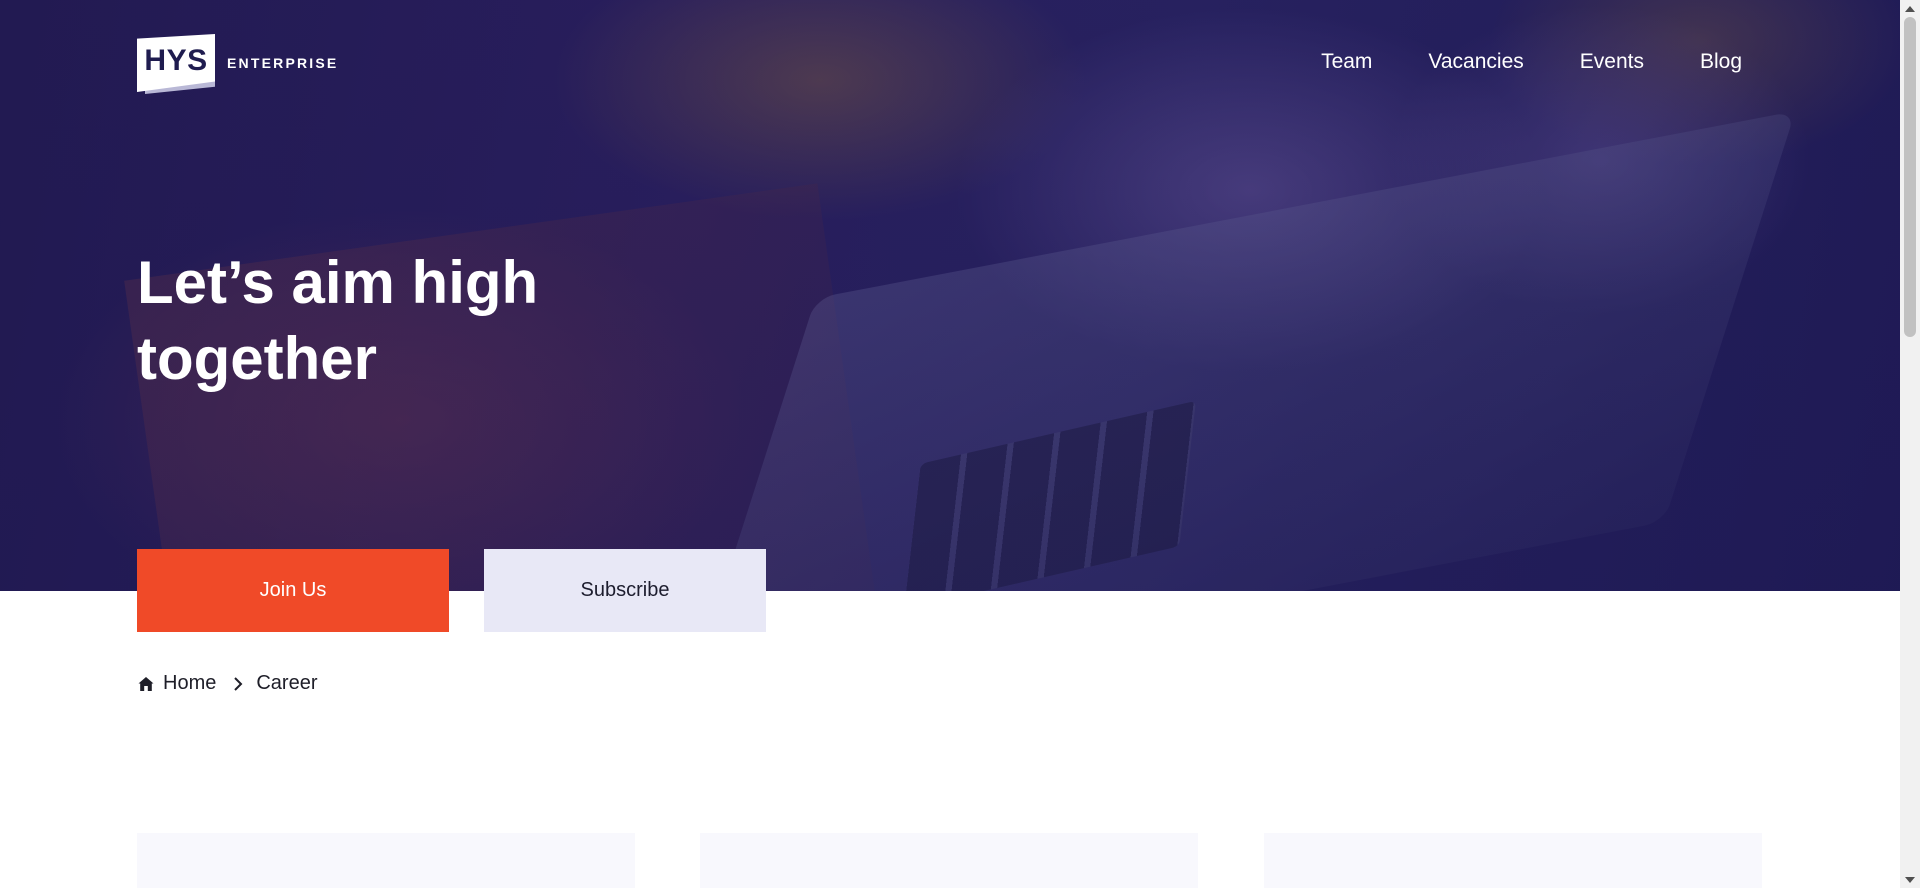  What do you see at coordinates (1910, 444) in the screenshot?
I see `page-scrollbar` at bounding box center [1910, 444].